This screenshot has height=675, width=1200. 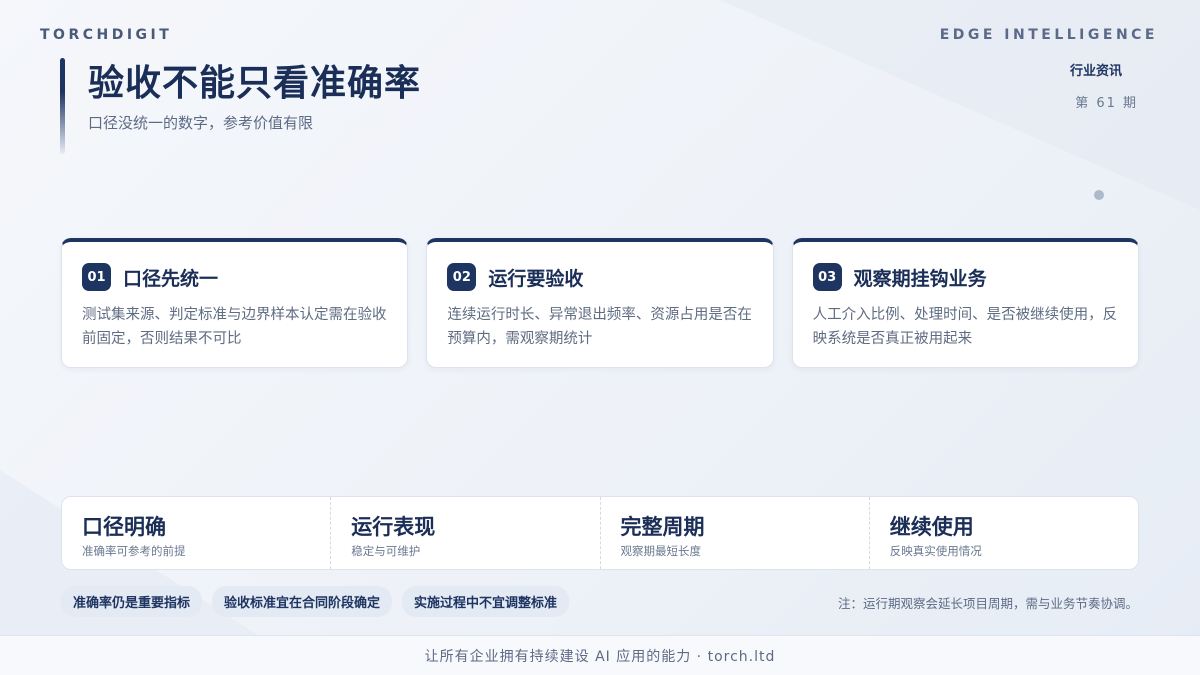 I want to click on metric-item: 运行表现 稳定与可维护, so click(x=466, y=533).